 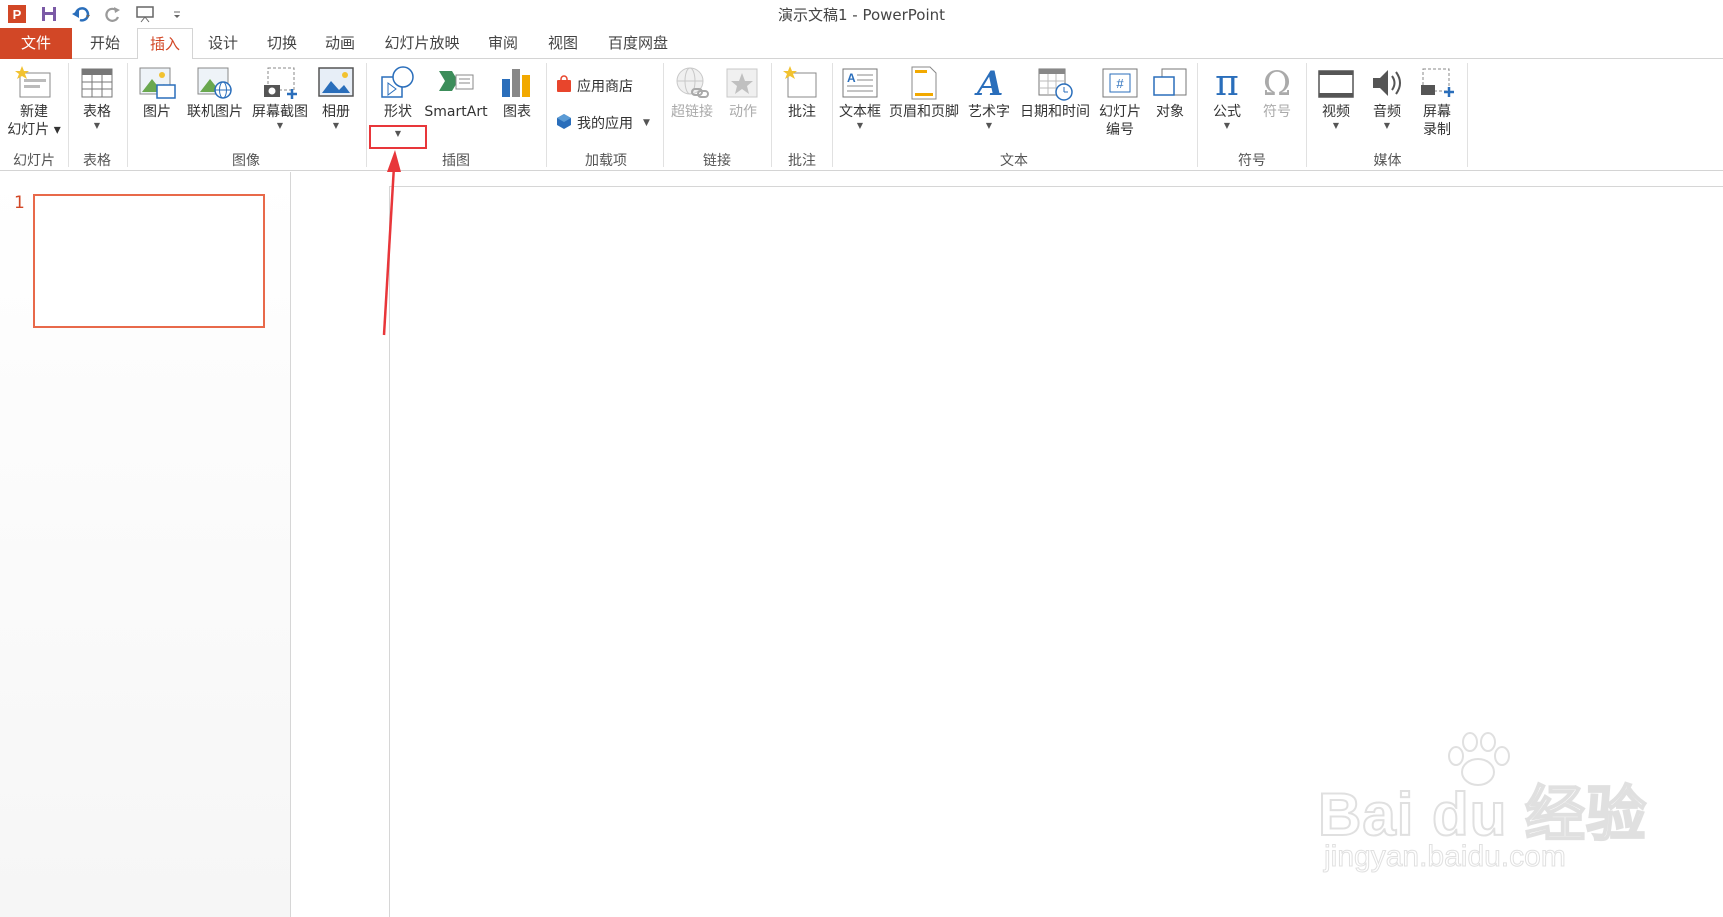 I want to click on photo-album-label: 相册, so click(x=336, y=112).